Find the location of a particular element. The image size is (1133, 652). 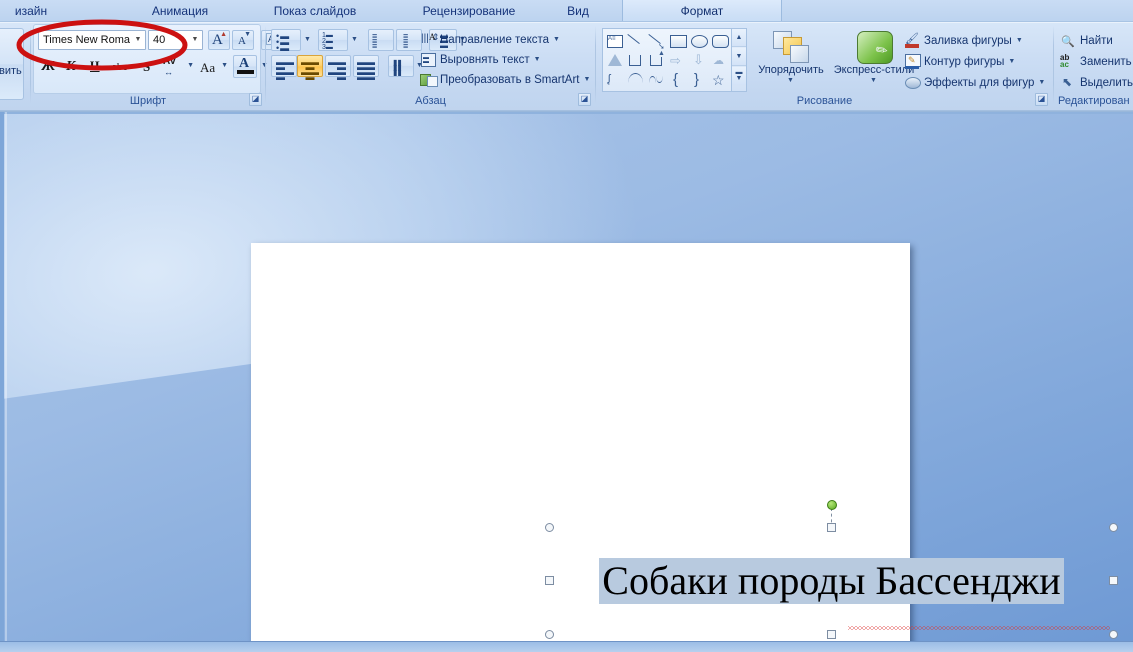

character-spacing-arrows-icon: ↔ is located at coordinates (168, 72).